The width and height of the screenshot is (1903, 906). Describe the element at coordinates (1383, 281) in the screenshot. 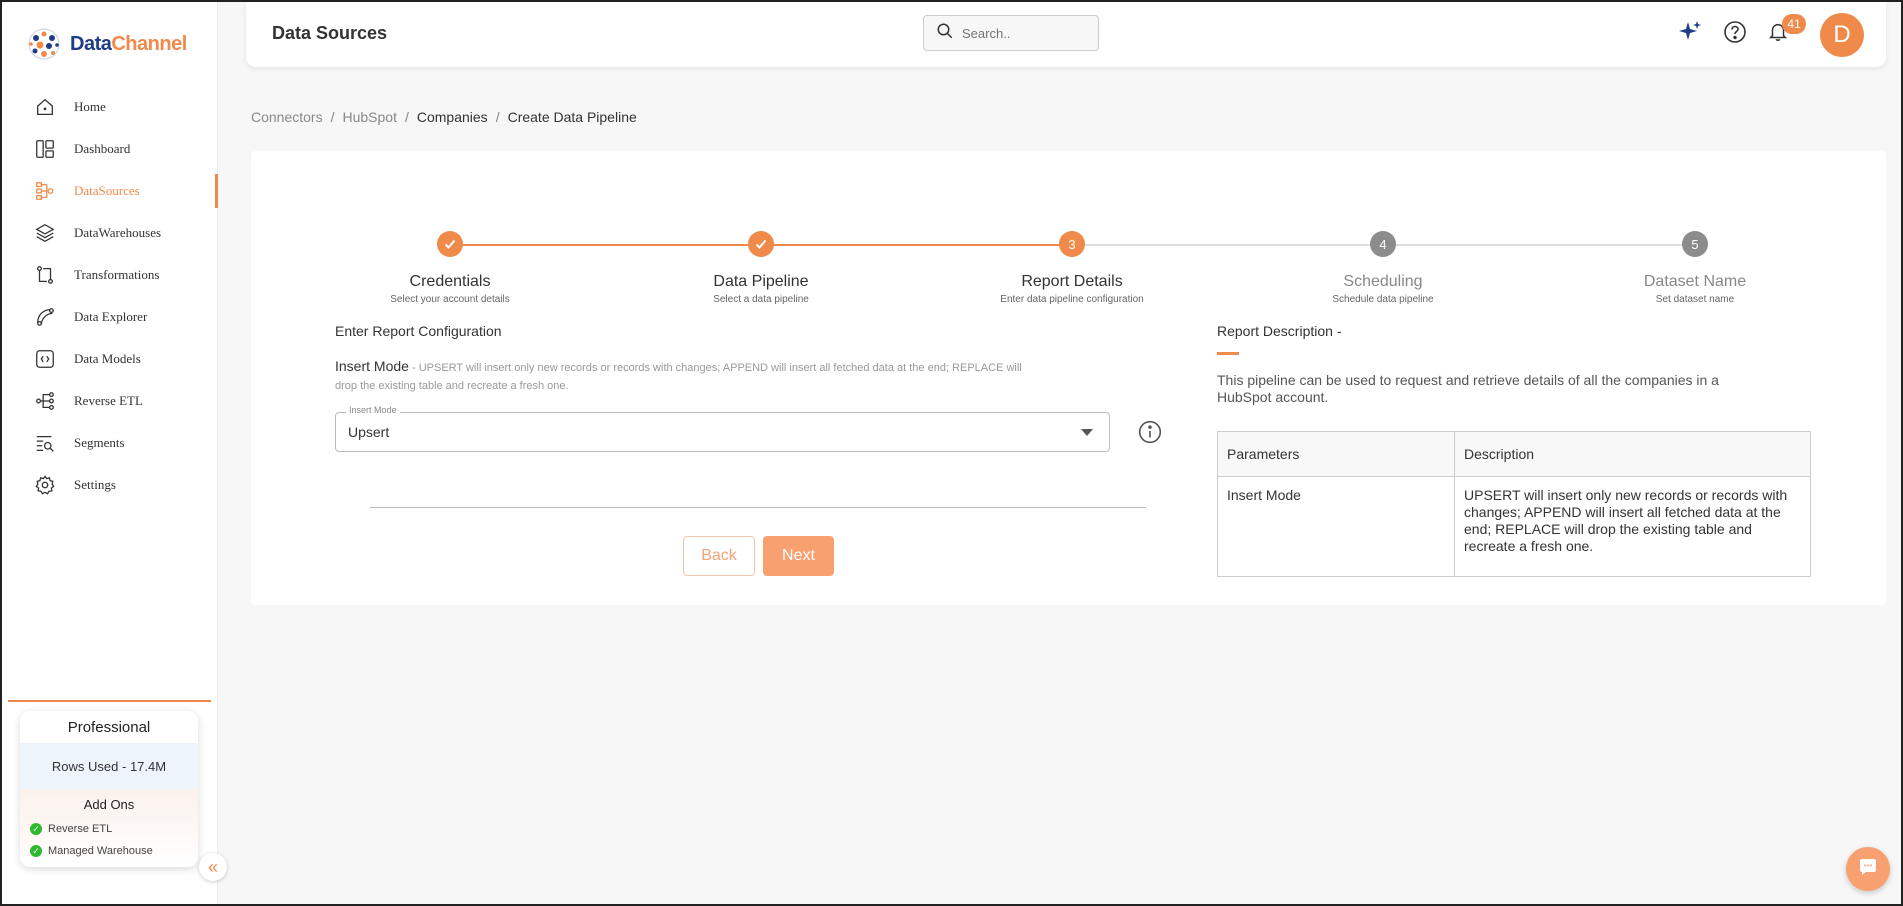

I see `step-title: Scheduling` at that location.